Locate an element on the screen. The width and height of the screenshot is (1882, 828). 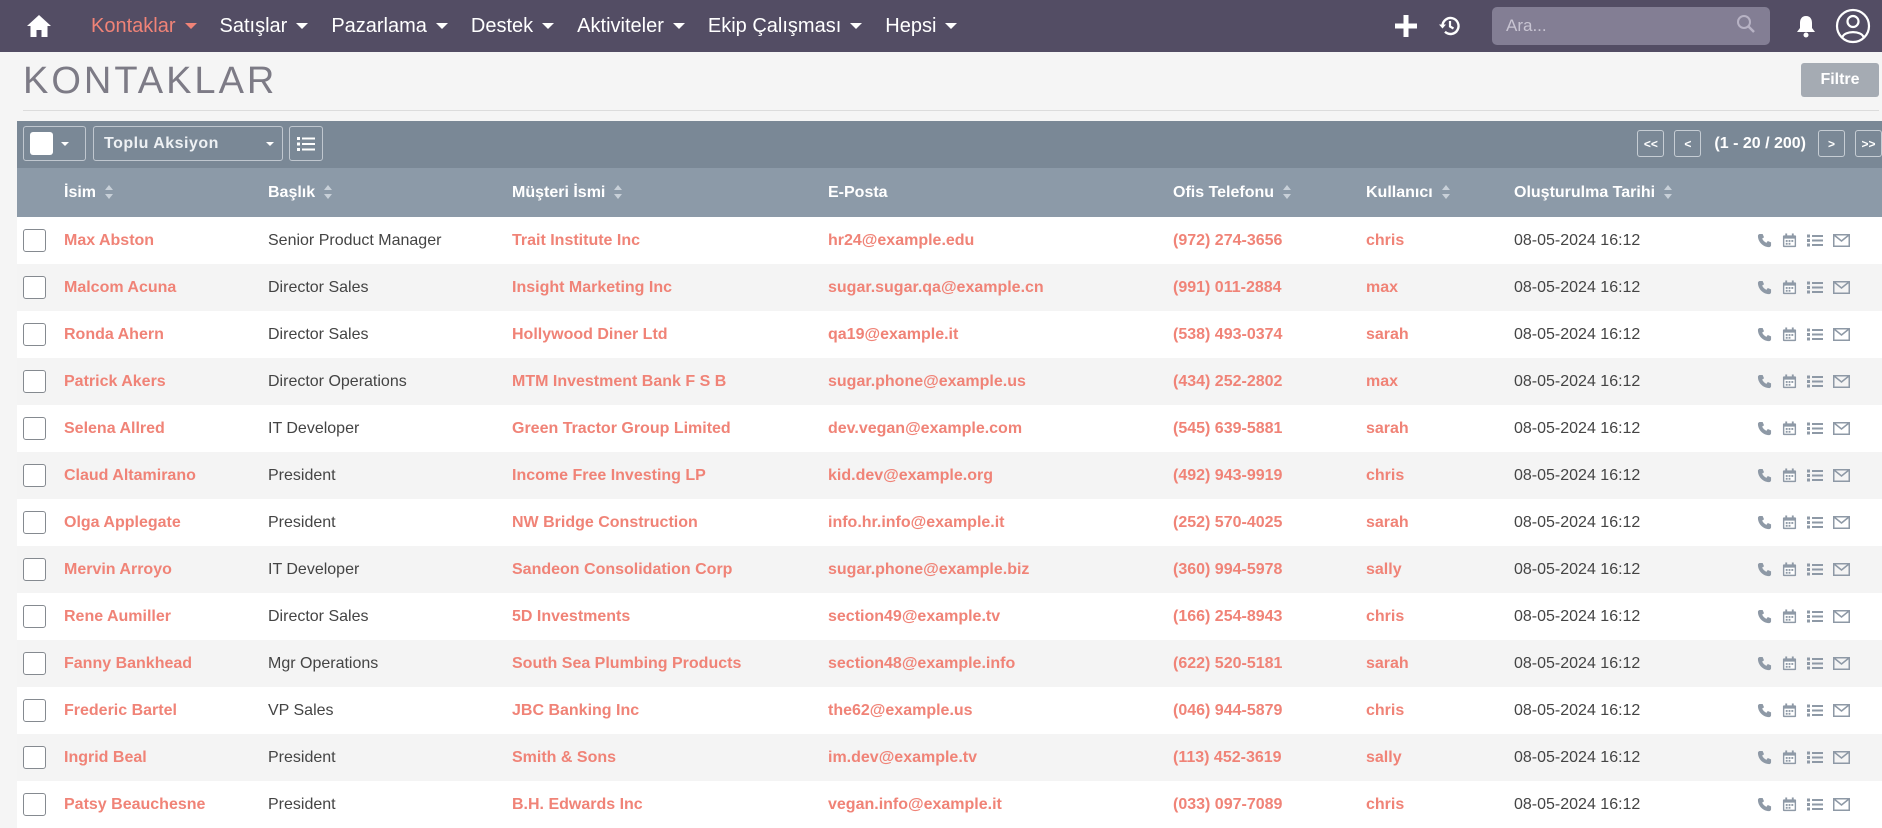
phone-link: (492) 943-9919 is located at coordinates (1227, 475).